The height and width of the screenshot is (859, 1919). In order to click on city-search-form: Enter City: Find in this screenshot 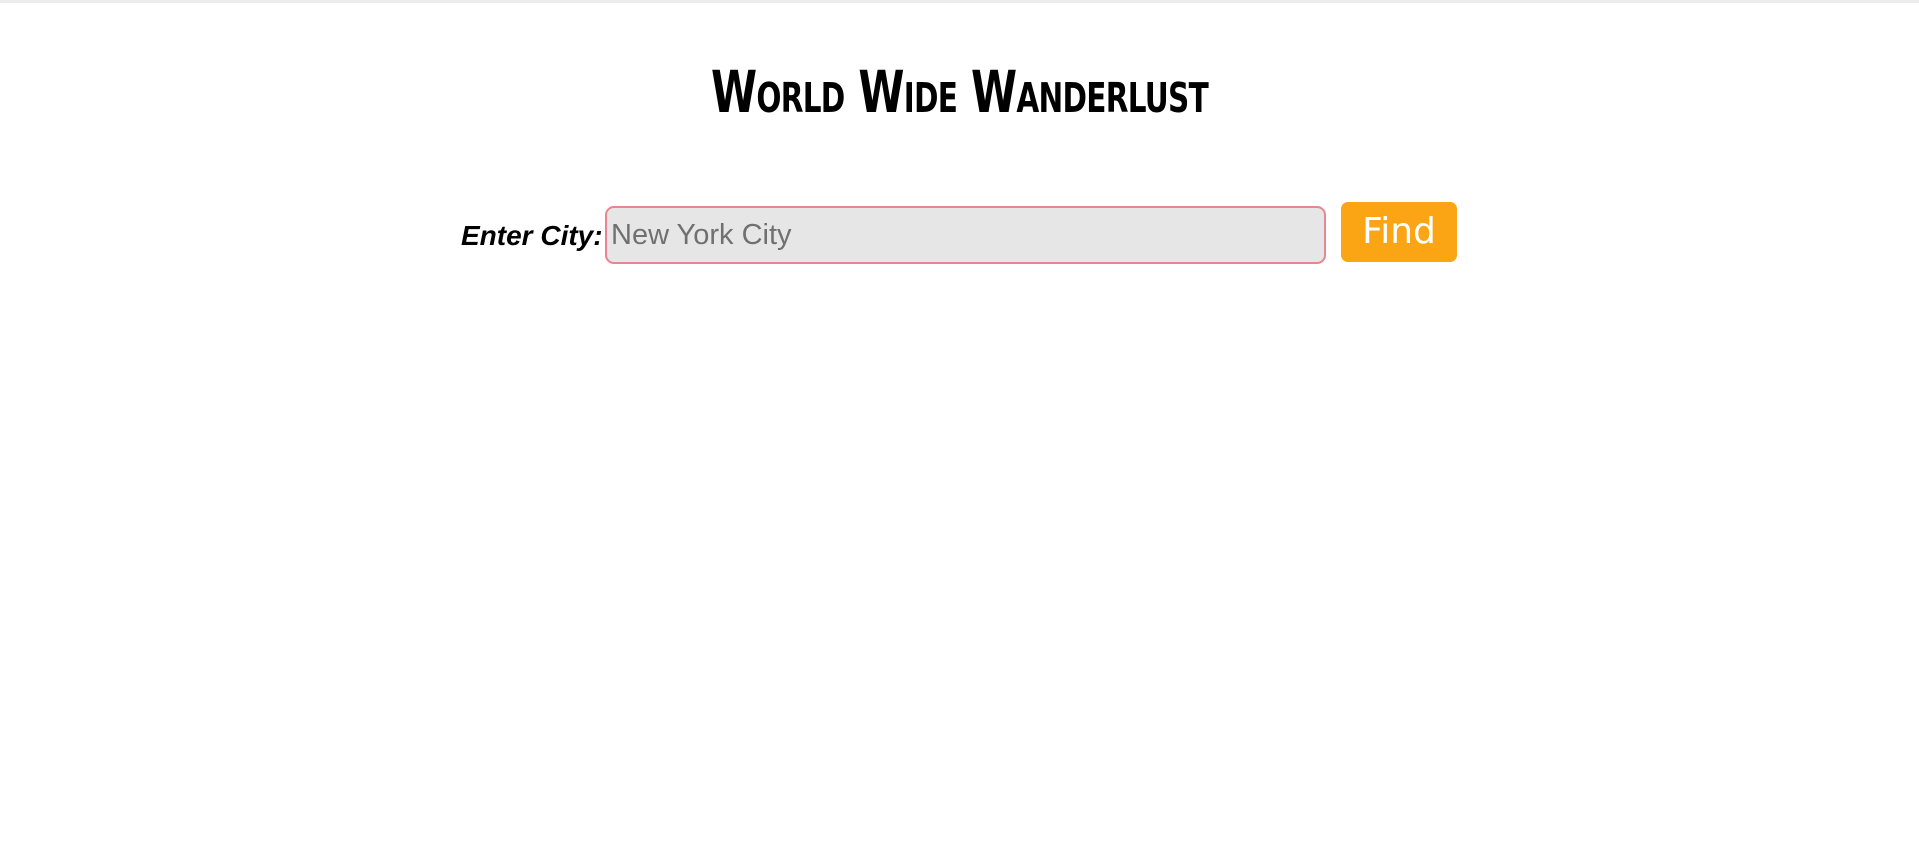, I will do `click(959, 235)`.